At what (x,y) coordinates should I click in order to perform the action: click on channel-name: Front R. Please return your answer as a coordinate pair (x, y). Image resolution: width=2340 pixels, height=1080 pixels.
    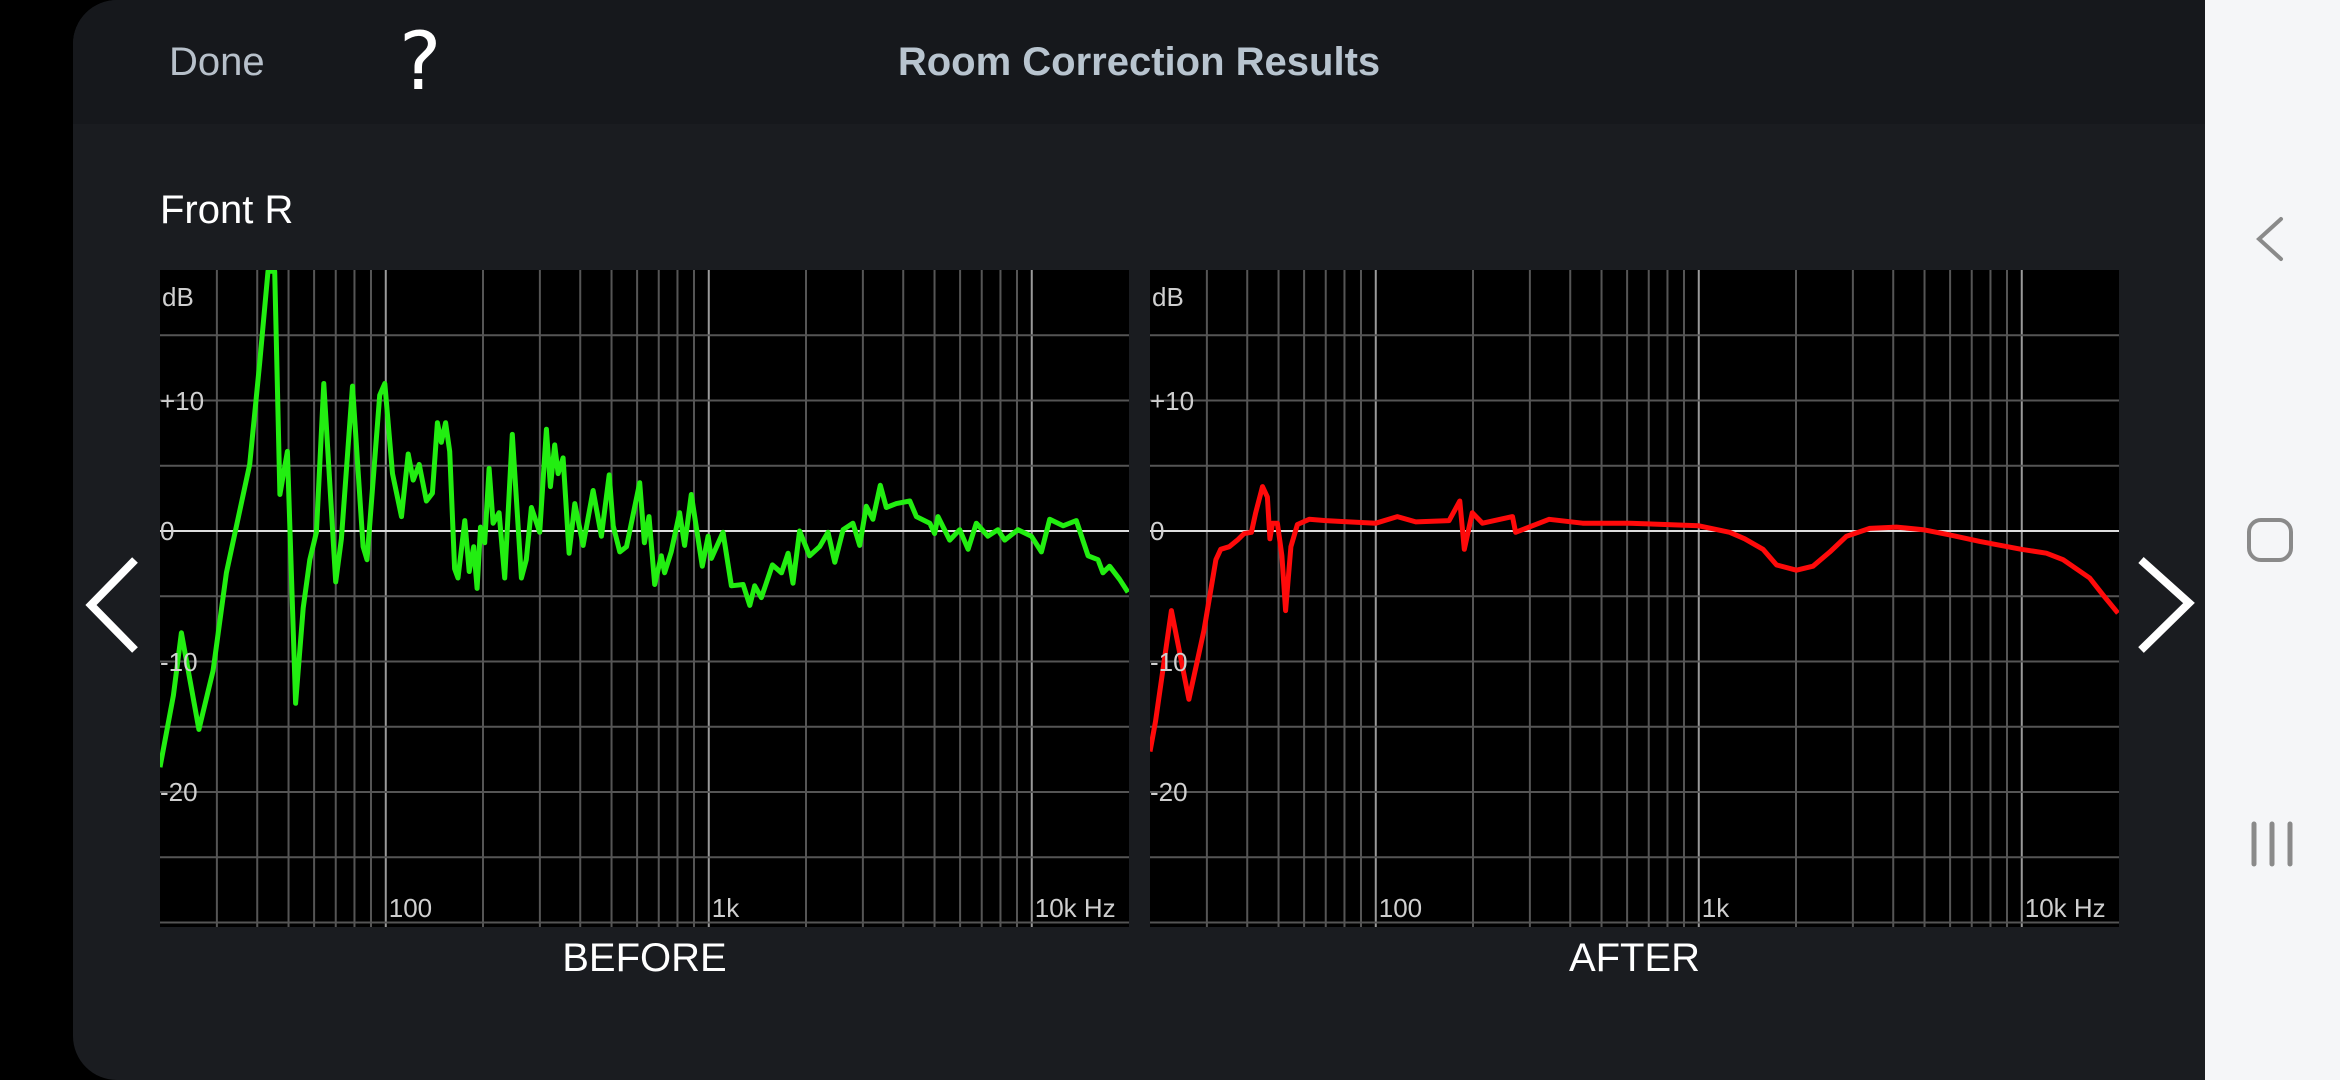
    Looking at the image, I should click on (227, 210).